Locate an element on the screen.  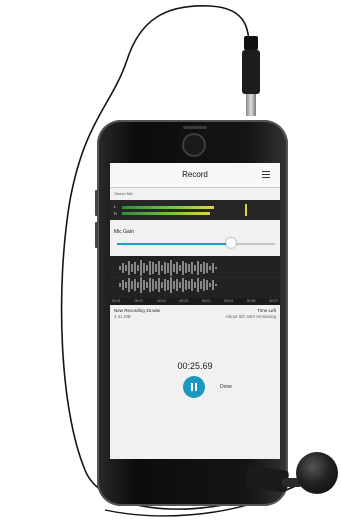
menu-icon is located at coordinates (266, 175).